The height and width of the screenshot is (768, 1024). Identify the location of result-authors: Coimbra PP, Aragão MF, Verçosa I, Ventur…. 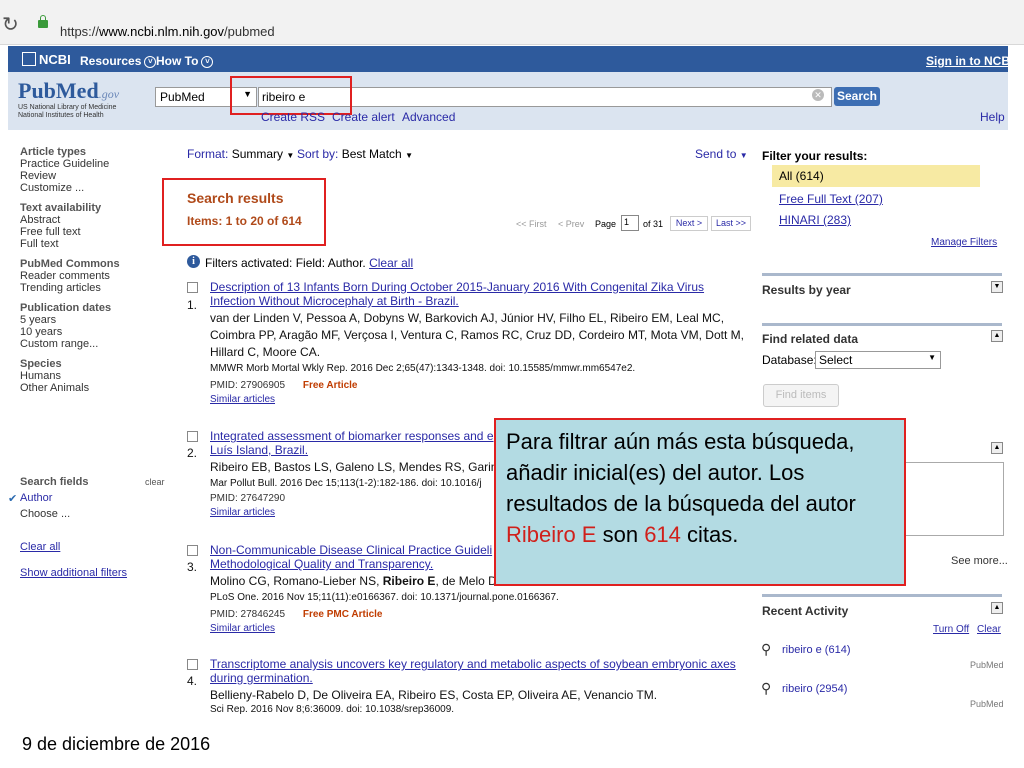
(477, 335).